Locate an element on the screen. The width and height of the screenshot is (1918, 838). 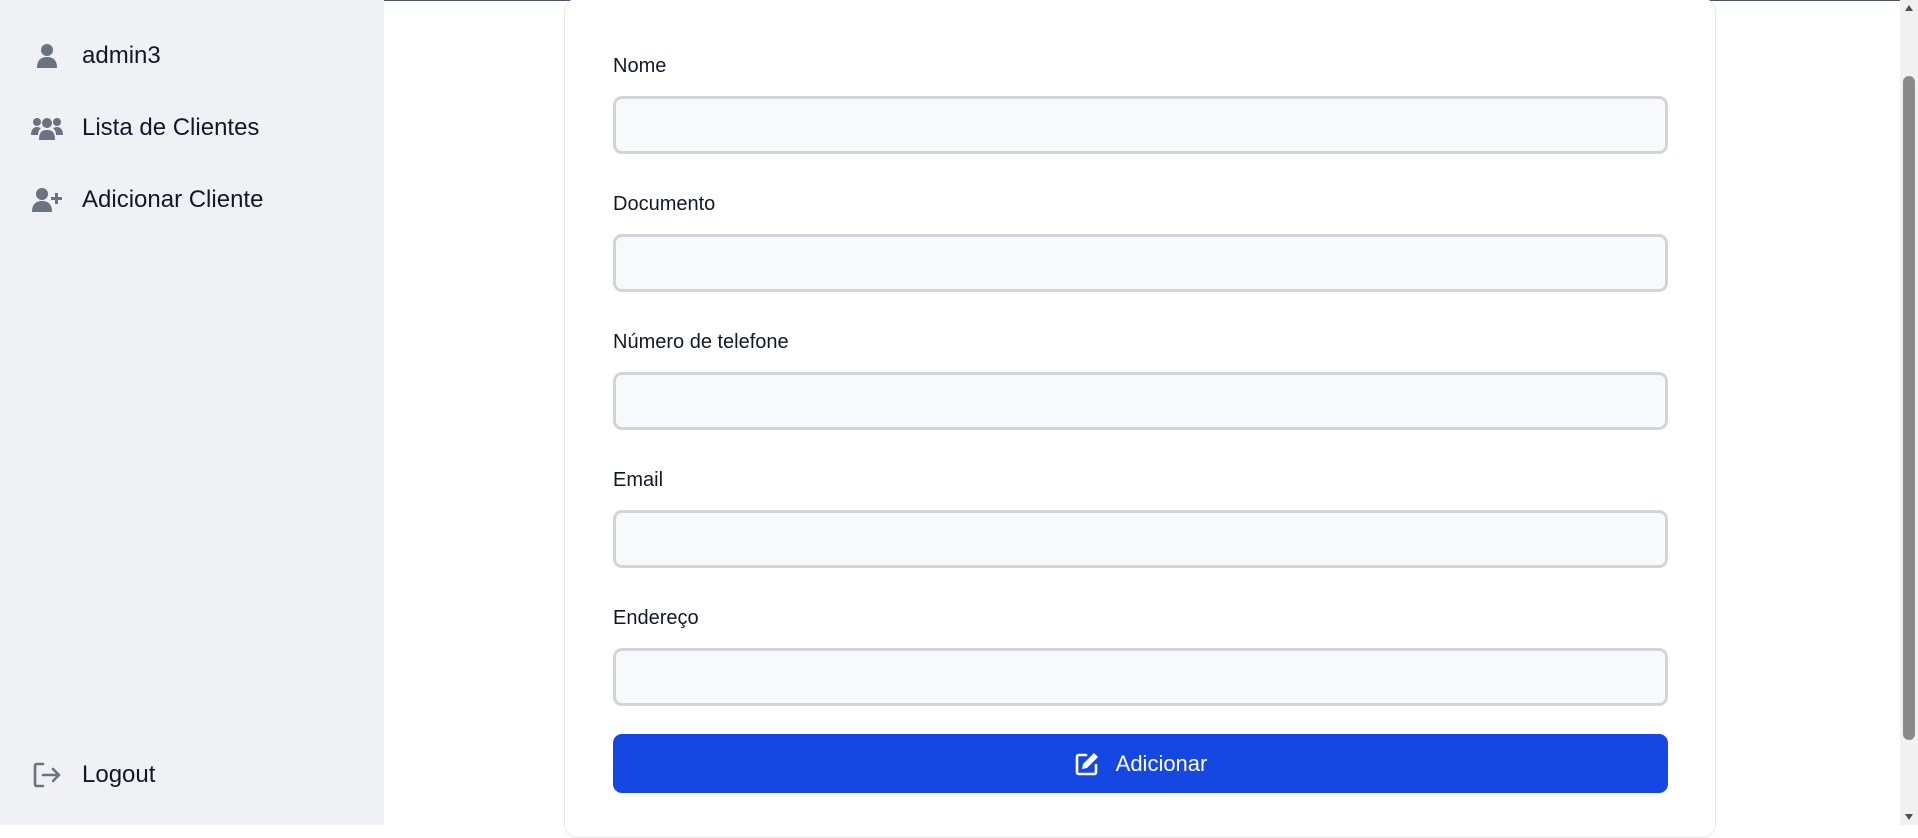
sidebar-item-label: Logout is located at coordinates (119, 774).